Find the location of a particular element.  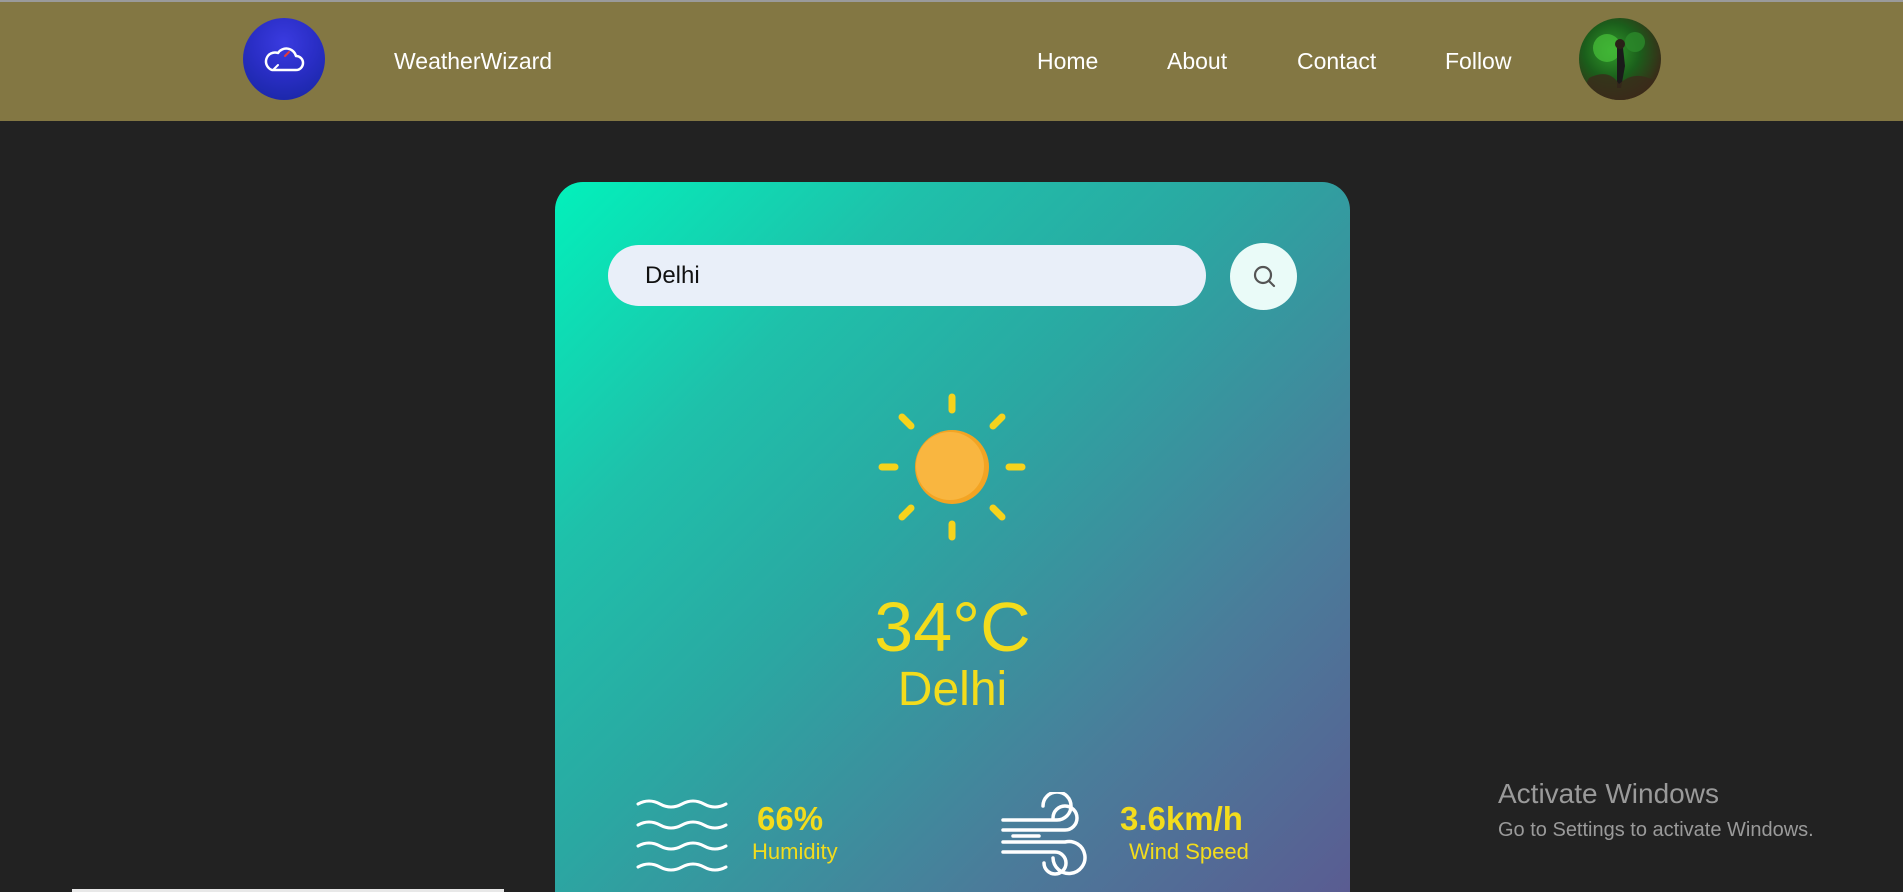

search-icon is located at coordinates (1264, 276).